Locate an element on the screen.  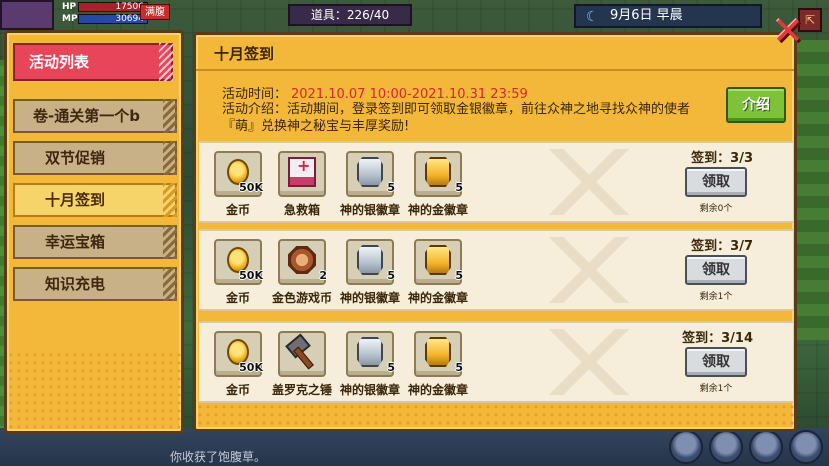
claim-area: 签到：3/3 领取 剩余0个 is located at coordinates (728, 185).